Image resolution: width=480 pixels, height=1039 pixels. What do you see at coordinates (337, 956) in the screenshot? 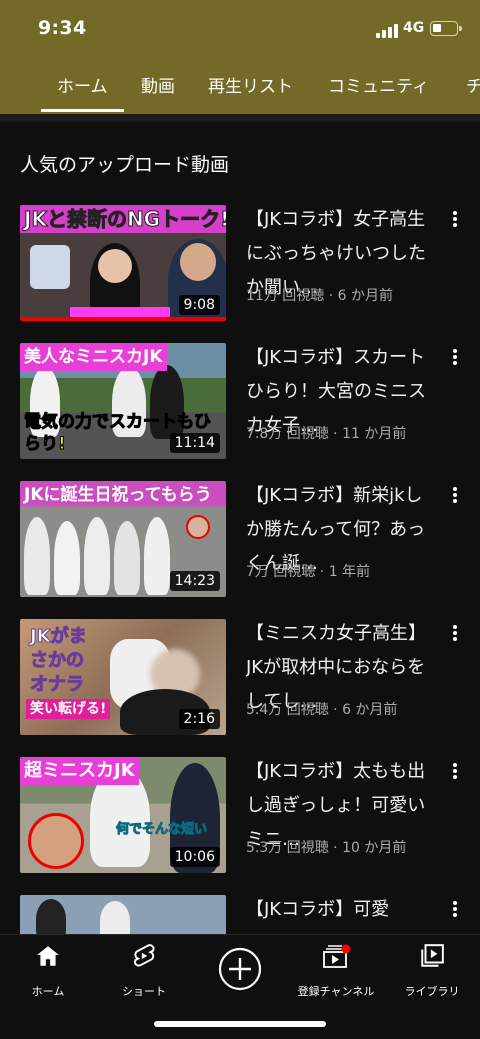
I see `subscriptions-icon` at bounding box center [337, 956].